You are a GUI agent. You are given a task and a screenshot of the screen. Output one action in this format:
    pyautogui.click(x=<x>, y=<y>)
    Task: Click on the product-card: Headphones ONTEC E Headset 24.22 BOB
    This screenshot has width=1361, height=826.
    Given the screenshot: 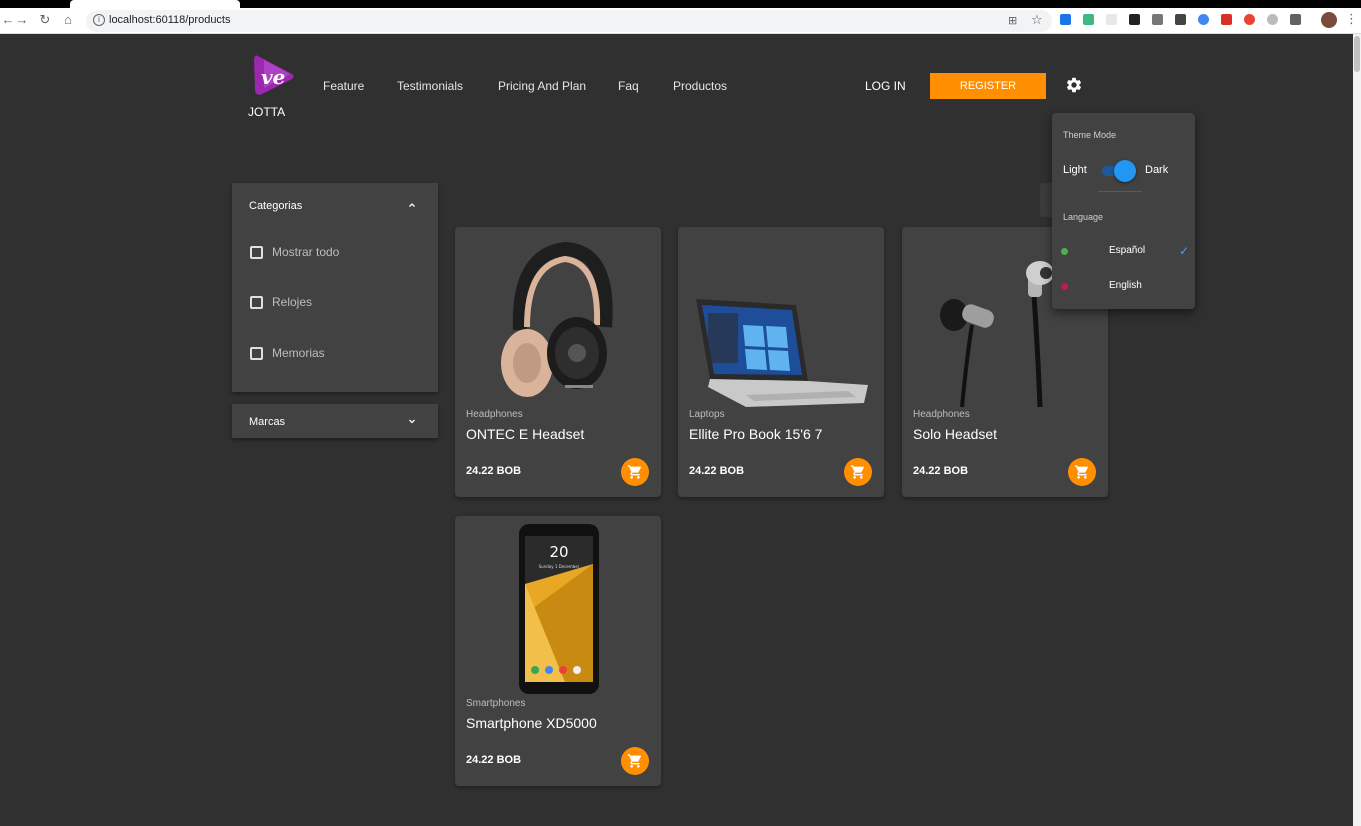 What is the action you would take?
    pyautogui.click(x=558, y=362)
    